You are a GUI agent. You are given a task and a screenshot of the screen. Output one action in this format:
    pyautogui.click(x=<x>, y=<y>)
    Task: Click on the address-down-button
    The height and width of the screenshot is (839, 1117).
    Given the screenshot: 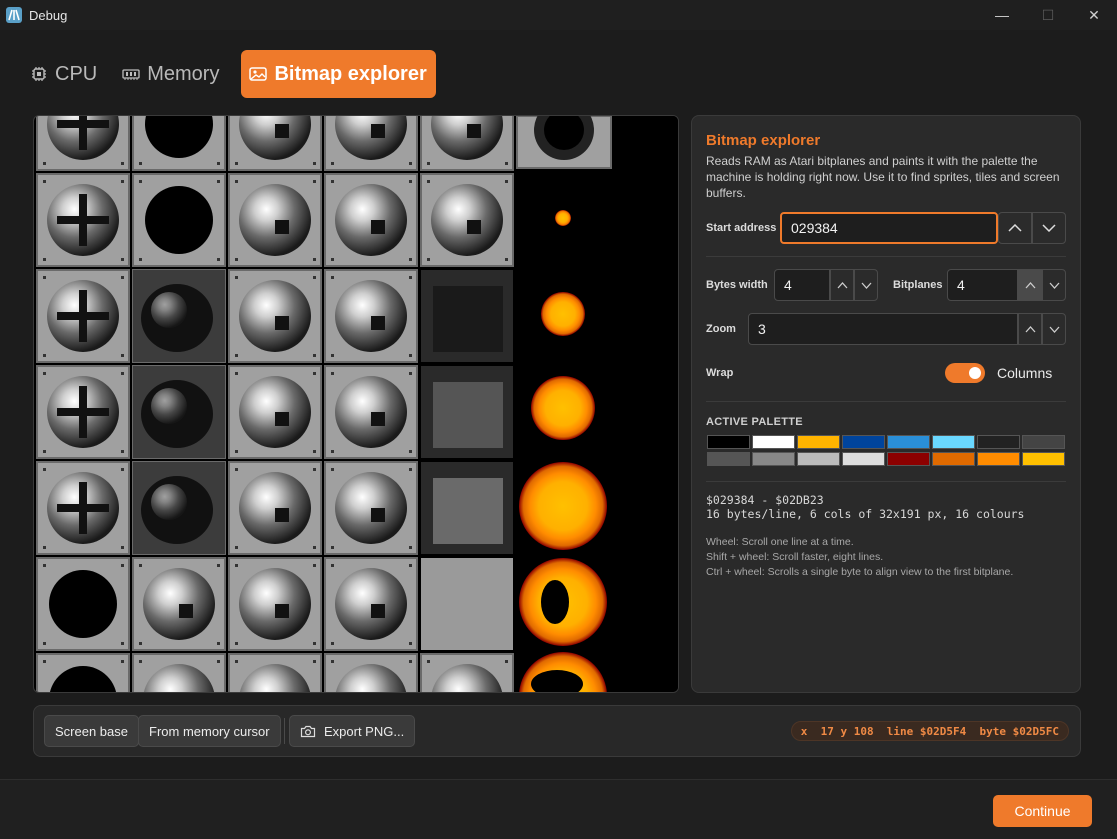 What is the action you would take?
    pyautogui.click(x=1049, y=228)
    